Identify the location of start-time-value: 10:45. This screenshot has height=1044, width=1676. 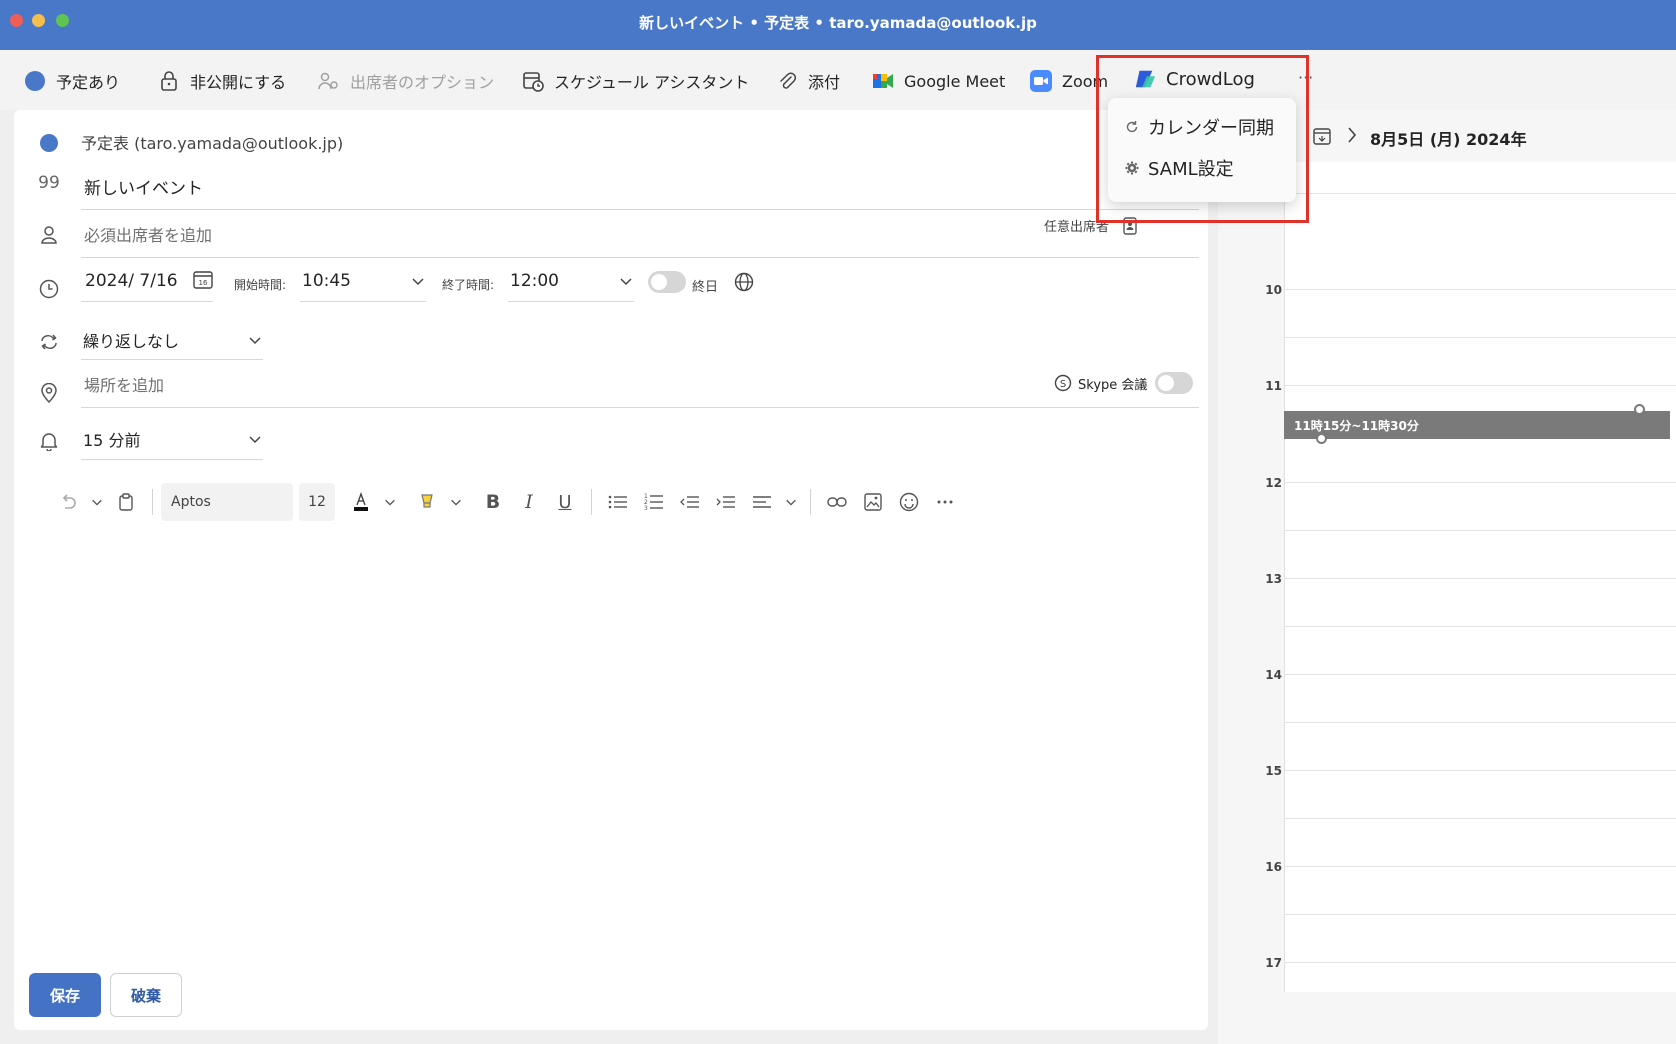
(326, 280).